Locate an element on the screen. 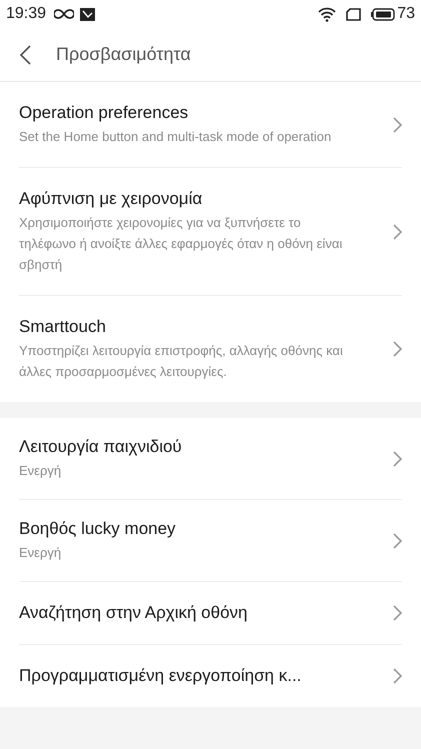 Image resolution: width=421 pixels, height=749 pixels. page-title: Προσβασιμότητα is located at coordinates (123, 54).